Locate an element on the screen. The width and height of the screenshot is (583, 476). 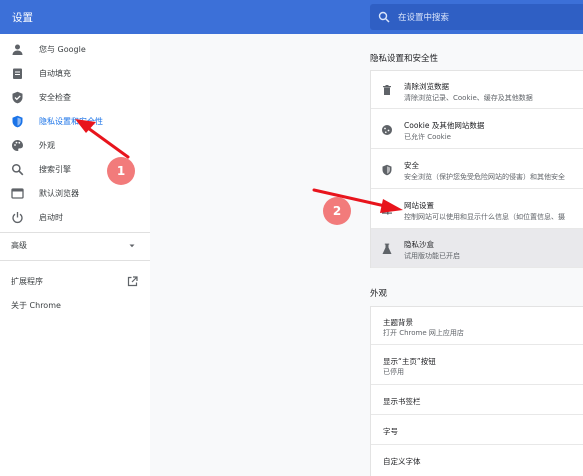
privacy-sandbox-row: 隐私沙盒 试用版功能已开启 is located at coordinates (477, 248).